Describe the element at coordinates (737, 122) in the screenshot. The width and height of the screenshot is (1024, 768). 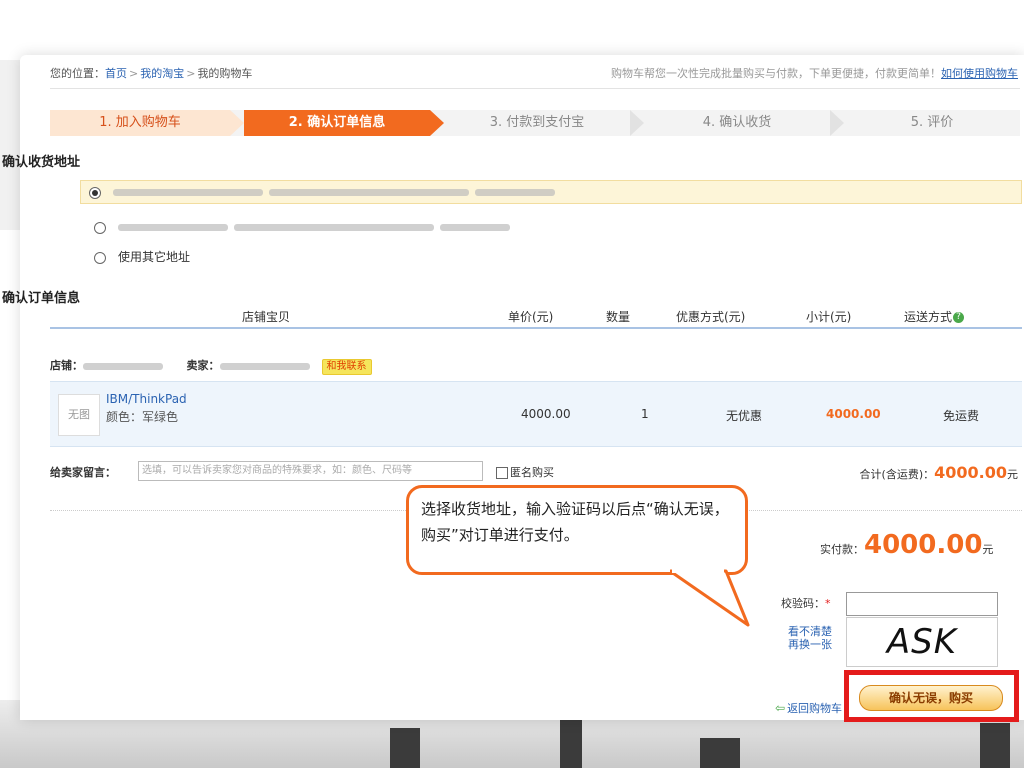
I see `step-confirm-receipt: 4. 确认收货` at that location.